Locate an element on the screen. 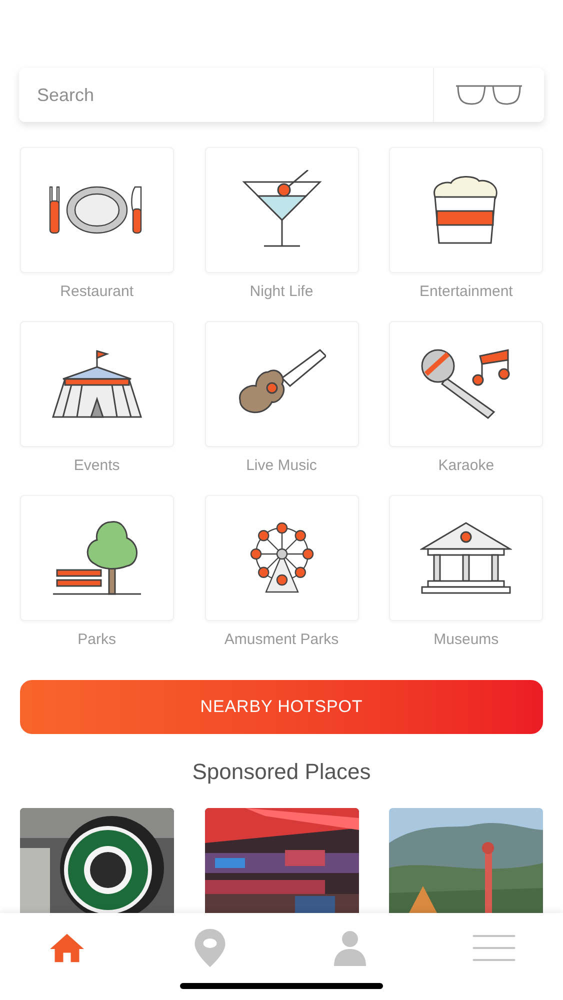  category-label: Restaurant is located at coordinates (97, 292).